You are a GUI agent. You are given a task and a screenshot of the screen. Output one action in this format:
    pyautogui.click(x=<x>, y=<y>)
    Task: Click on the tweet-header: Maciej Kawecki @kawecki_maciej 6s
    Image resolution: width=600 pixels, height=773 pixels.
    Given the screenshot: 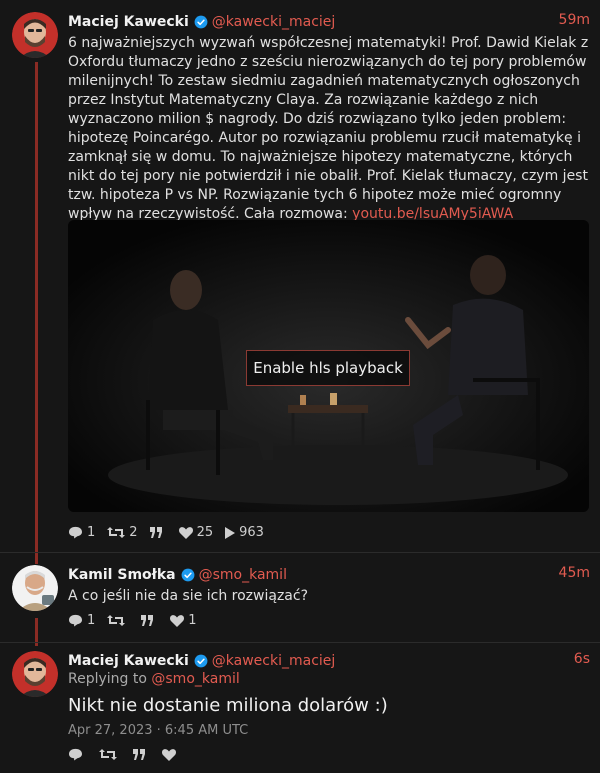 What is the action you would take?
    pyautogui.click(x=329, y=661)
    